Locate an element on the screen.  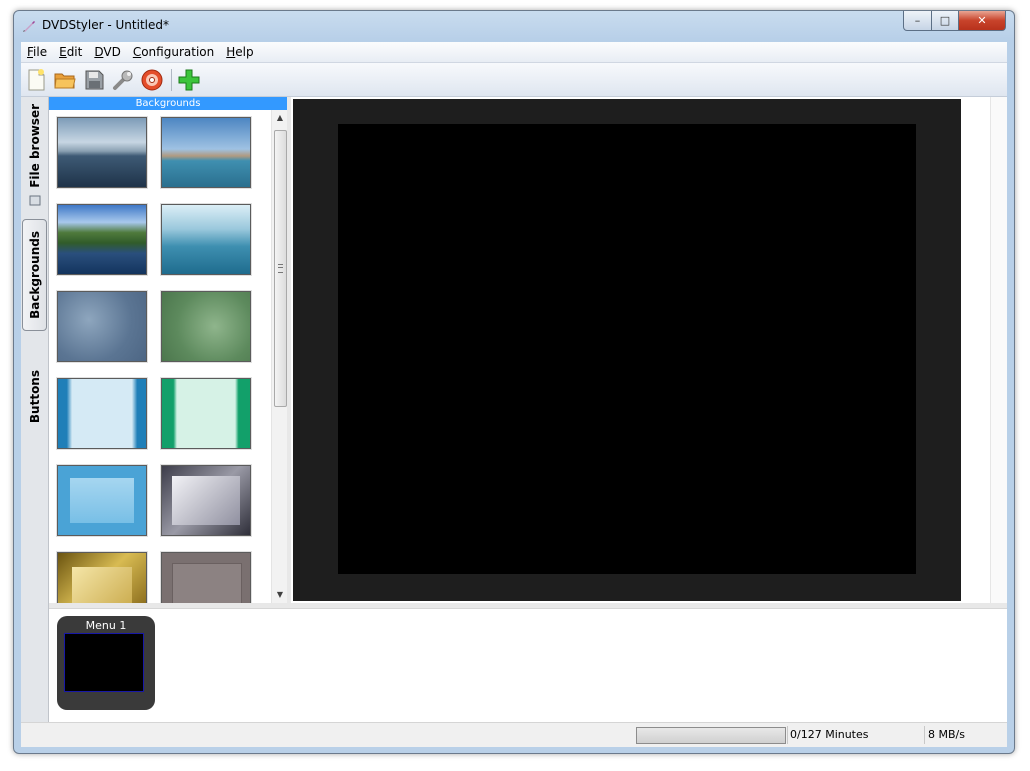
scroll-grip-icon is located at coordinates (280, 268).